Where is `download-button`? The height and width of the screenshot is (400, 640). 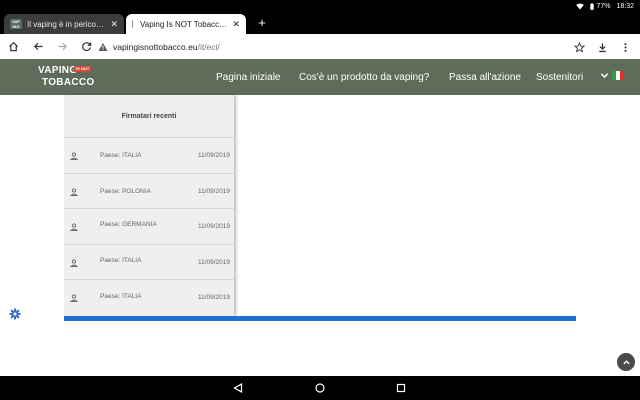 download-button is located at coordinates (602, 47).